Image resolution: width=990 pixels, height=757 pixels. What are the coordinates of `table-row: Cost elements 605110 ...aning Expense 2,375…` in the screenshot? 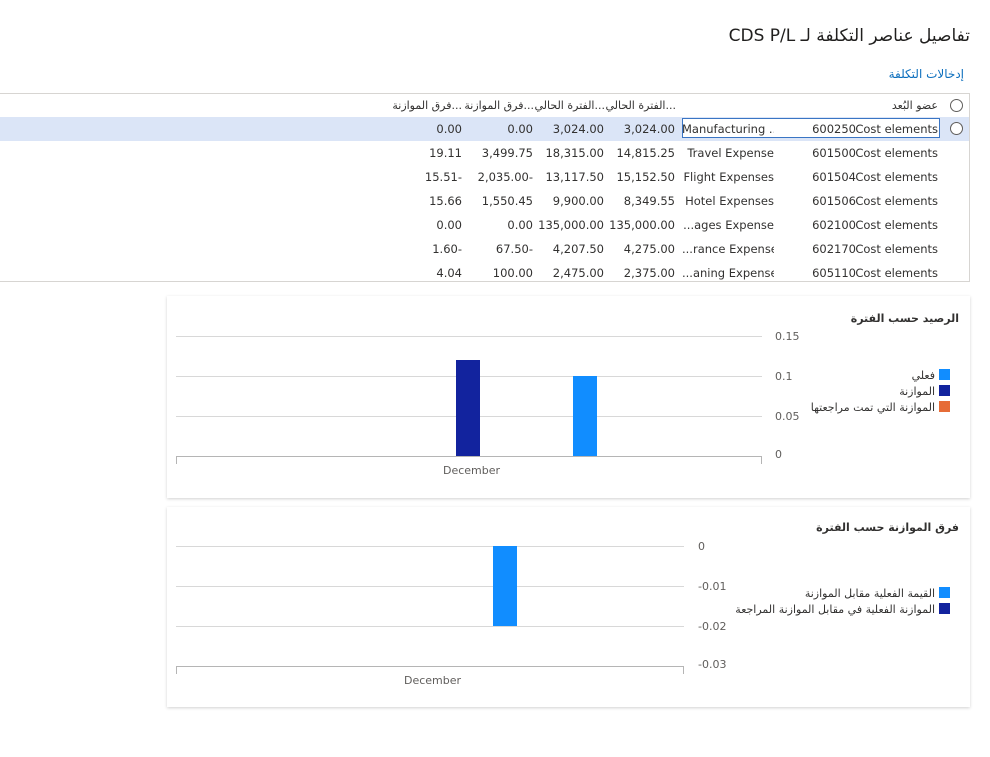 It's located at (484, 271).